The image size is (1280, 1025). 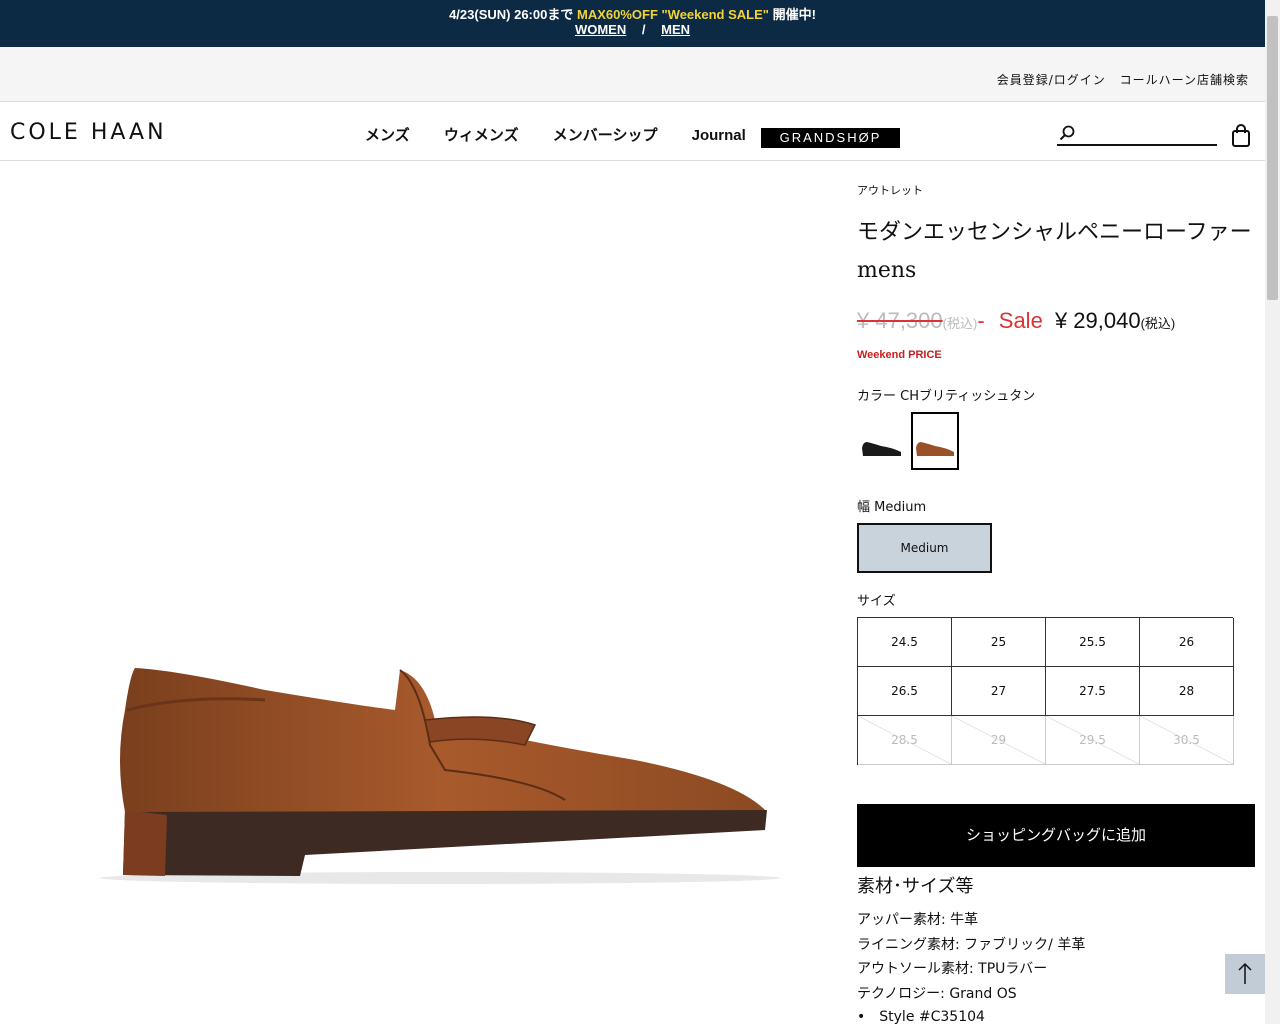 I want to click on utility-bar: 会員登録/ログイン コールハーン店舗検索, so click(x=632, y=74).